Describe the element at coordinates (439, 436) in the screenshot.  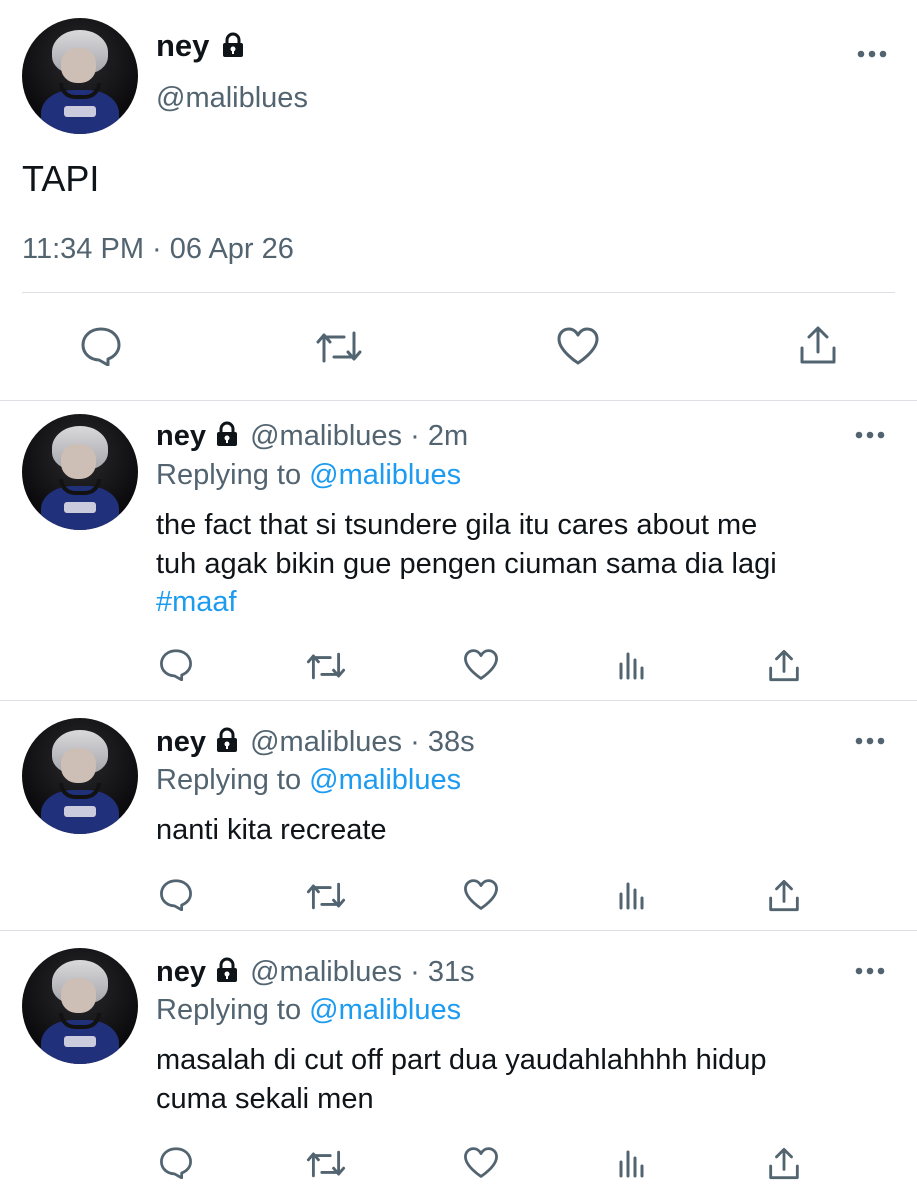
I see `relative-time: · 2m` at that location.